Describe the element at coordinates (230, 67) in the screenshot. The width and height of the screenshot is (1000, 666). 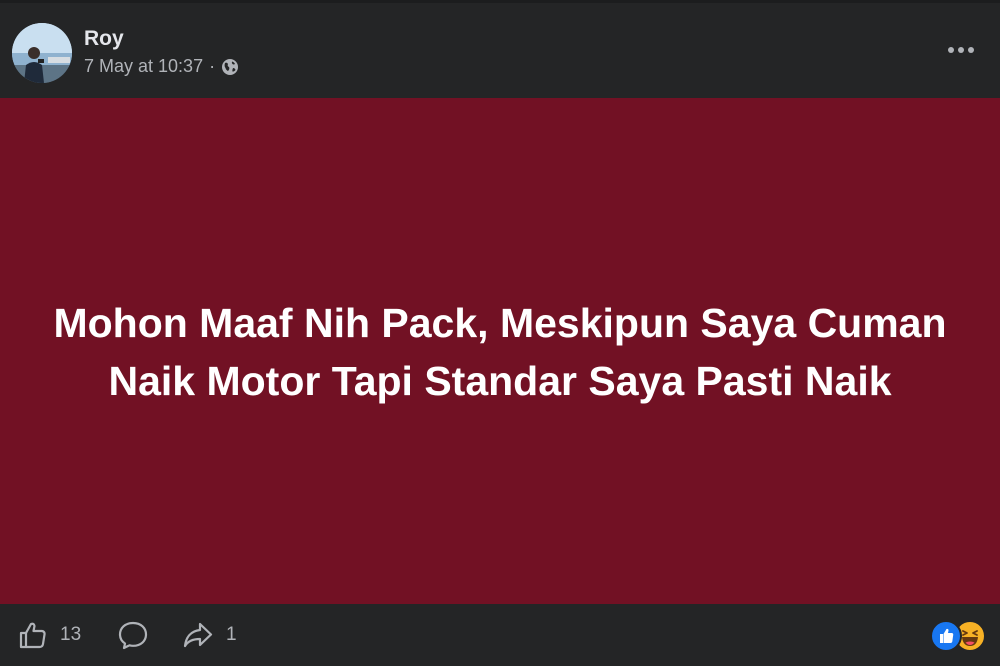
I see `globe-icon` at that location.